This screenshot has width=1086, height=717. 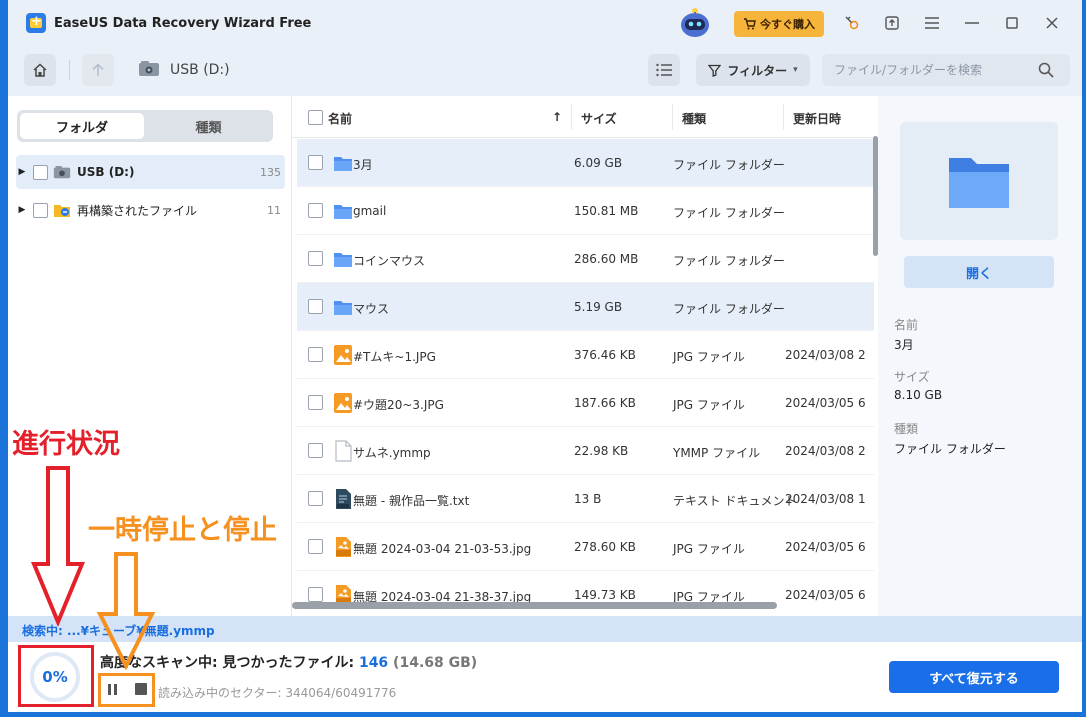 What do you see at coordinates (972, 23) in the screenshot?
I see `minimize-icon` at bounding box center [972, 23].